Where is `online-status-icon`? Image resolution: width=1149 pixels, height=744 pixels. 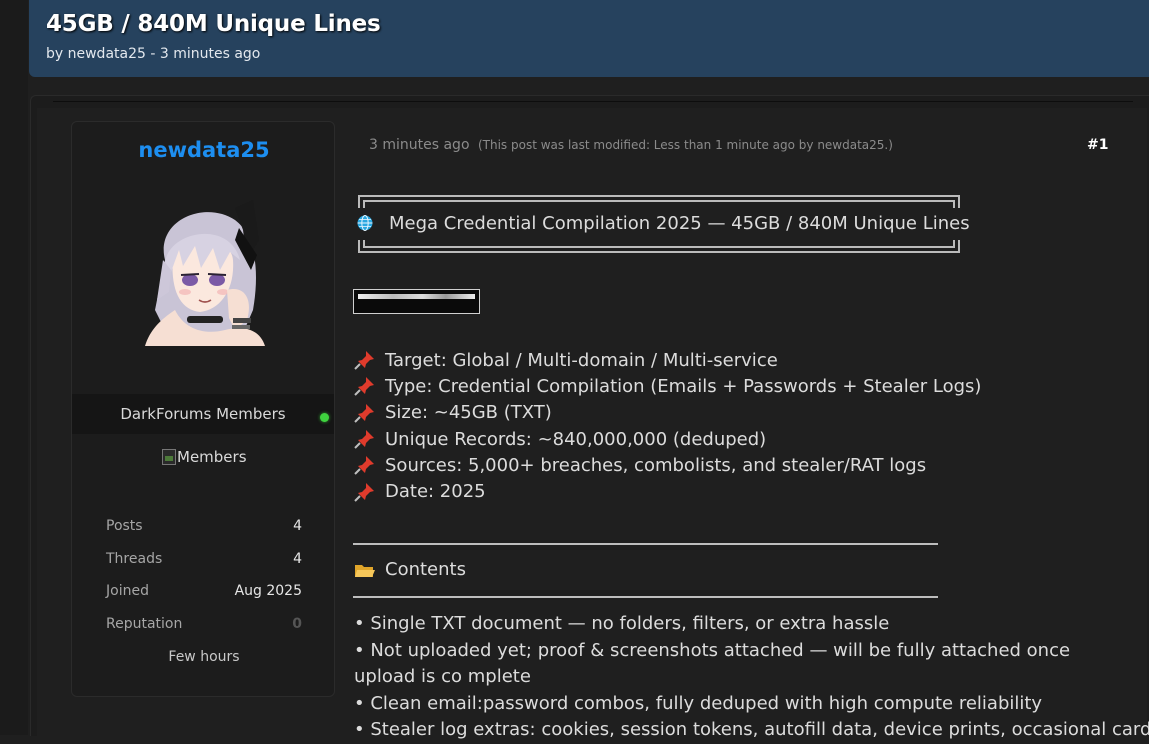
online-status-icon is located at coordinates (324, 417).